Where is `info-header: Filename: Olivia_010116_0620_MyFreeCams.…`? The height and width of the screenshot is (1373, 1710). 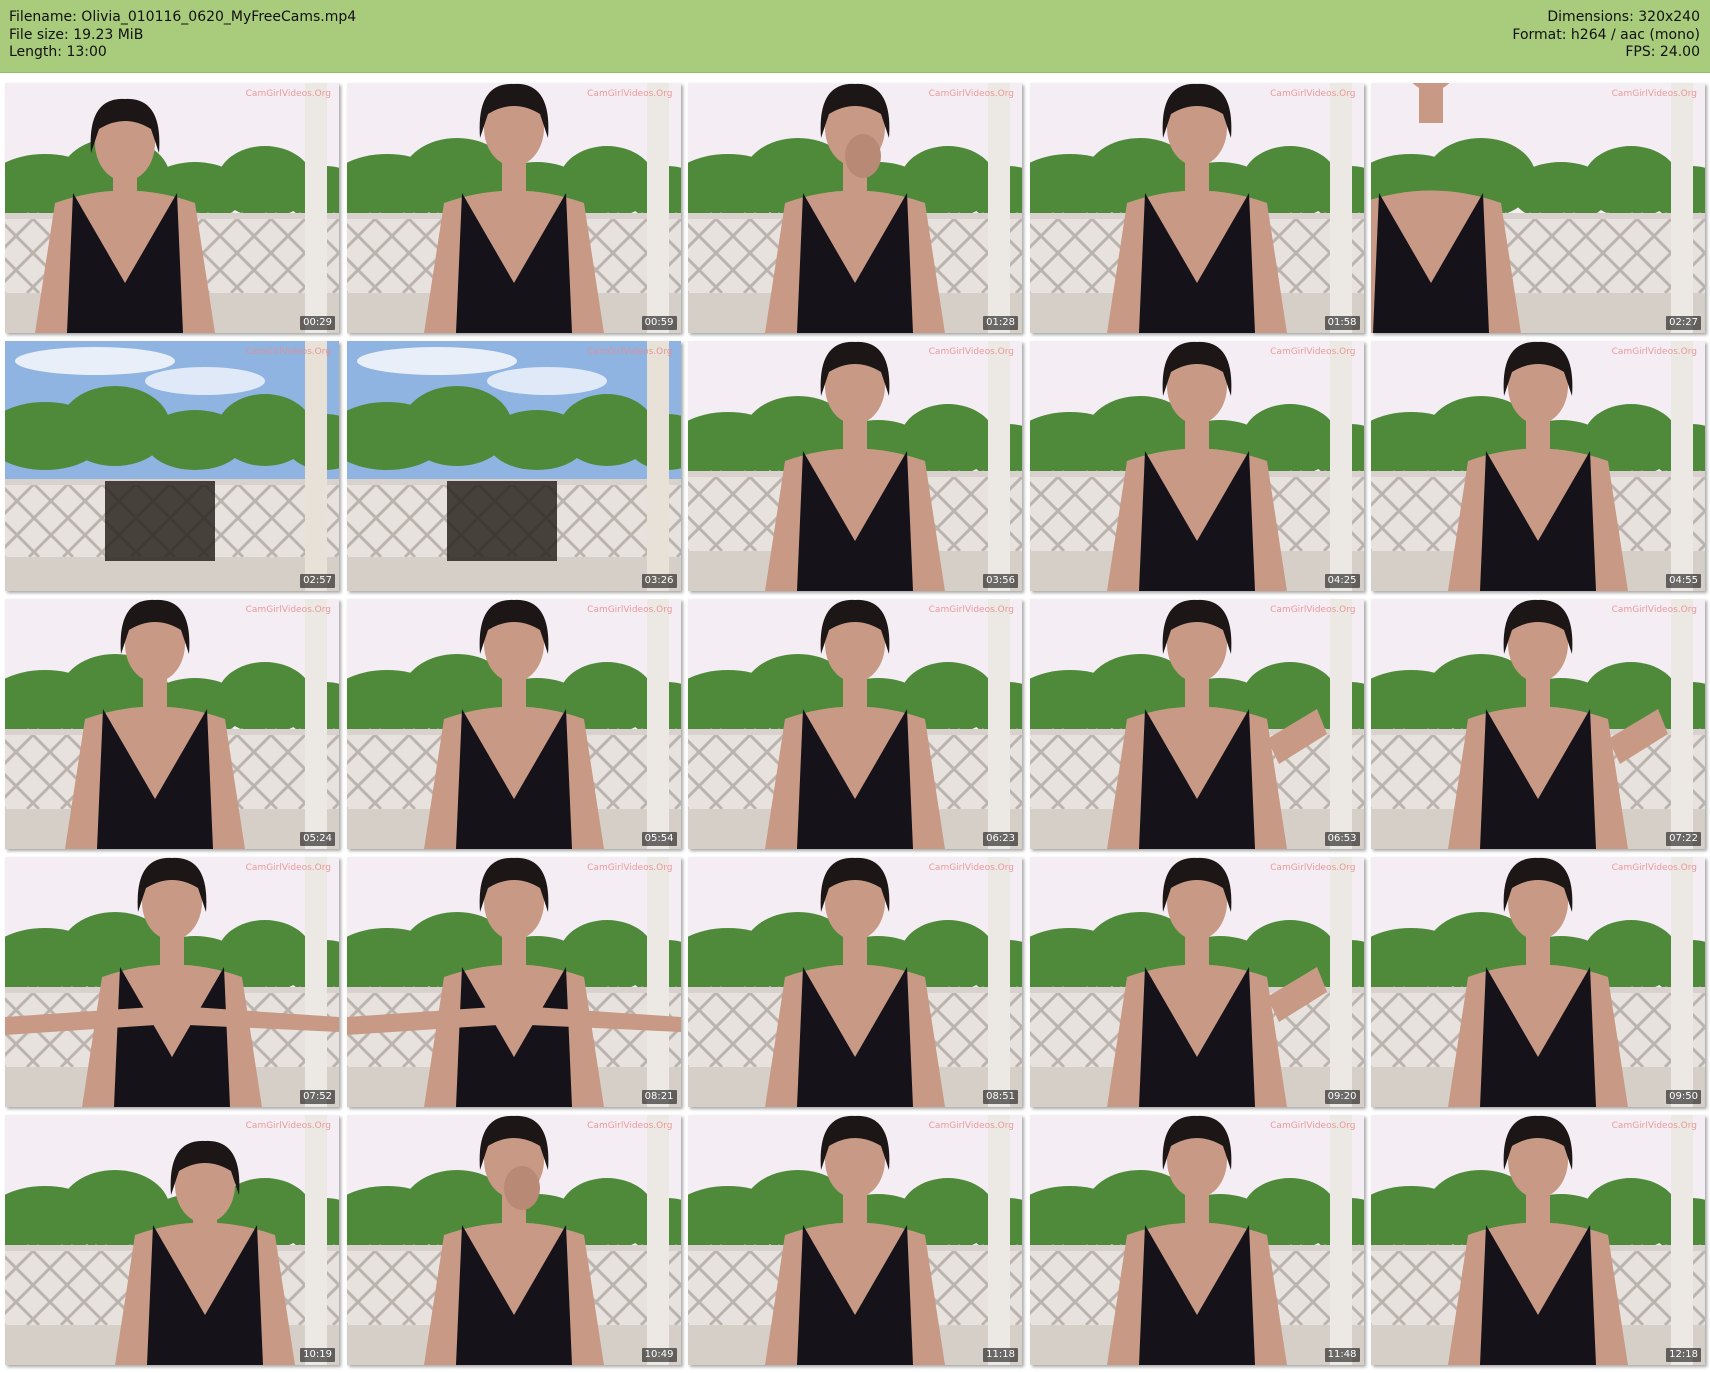 info-header: Filename: Olivia_010116_0620_MyFreeCams.… is located at coordinates (855, 36).